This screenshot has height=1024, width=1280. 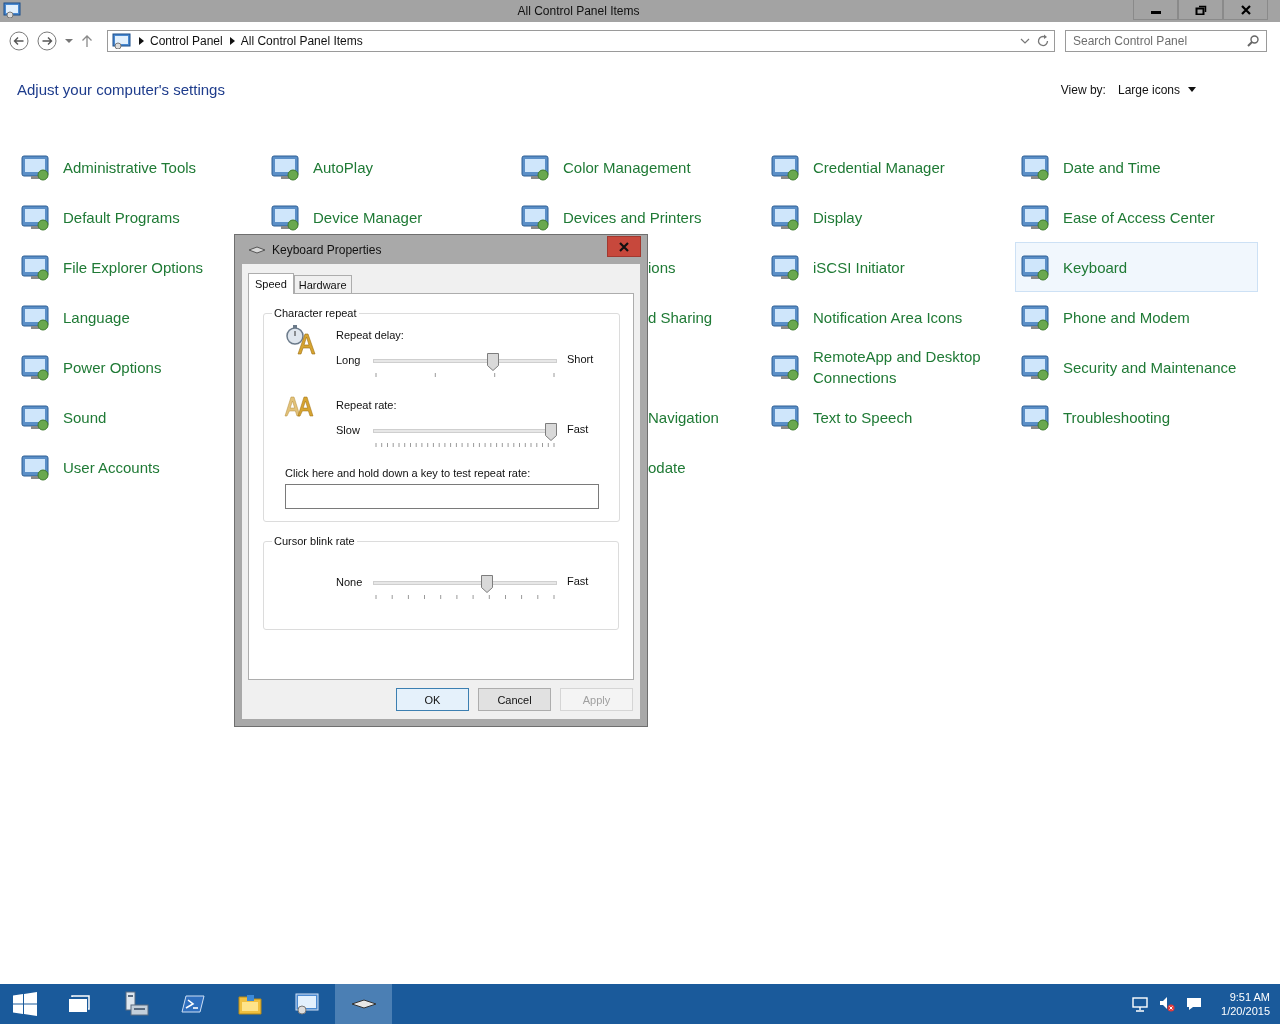 I want to click on dialog-title: Keyboard Properties, so click(x=327, y=249).